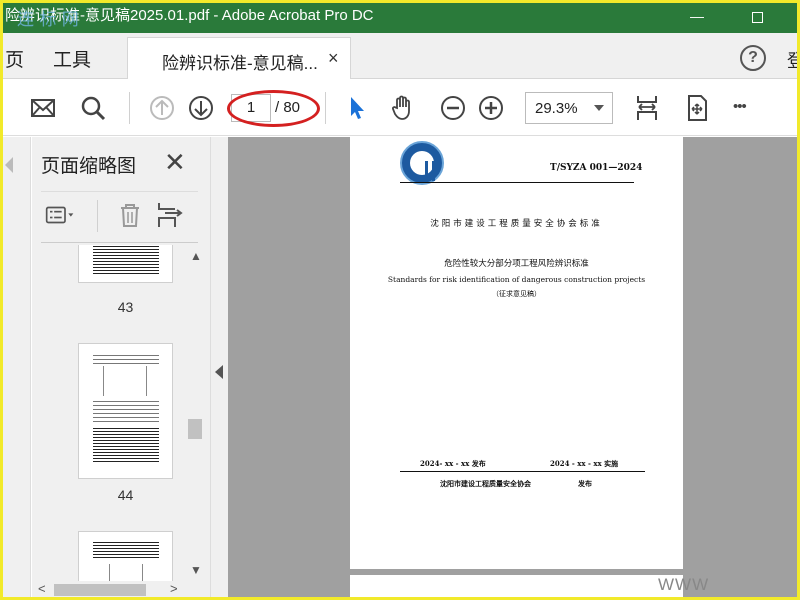 Image resolution: width=800 pixels, height=600 pixels. I want to click on thumbnail-list: 43 44, so click(111, 415).